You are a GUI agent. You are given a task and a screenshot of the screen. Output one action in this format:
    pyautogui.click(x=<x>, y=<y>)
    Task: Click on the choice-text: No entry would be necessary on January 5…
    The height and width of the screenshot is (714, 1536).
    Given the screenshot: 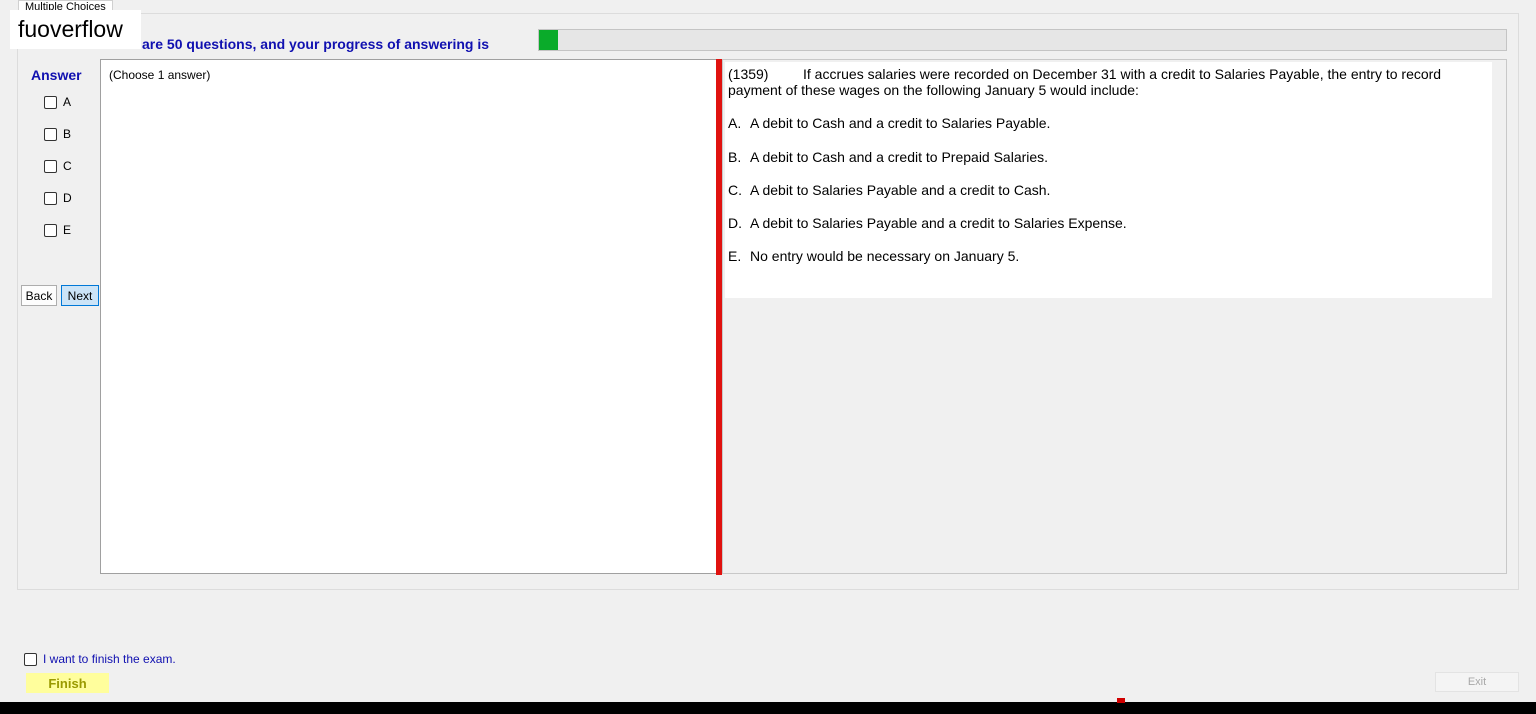 What is the action you would take?
    pyautogui.click(x=885, y=256)
    